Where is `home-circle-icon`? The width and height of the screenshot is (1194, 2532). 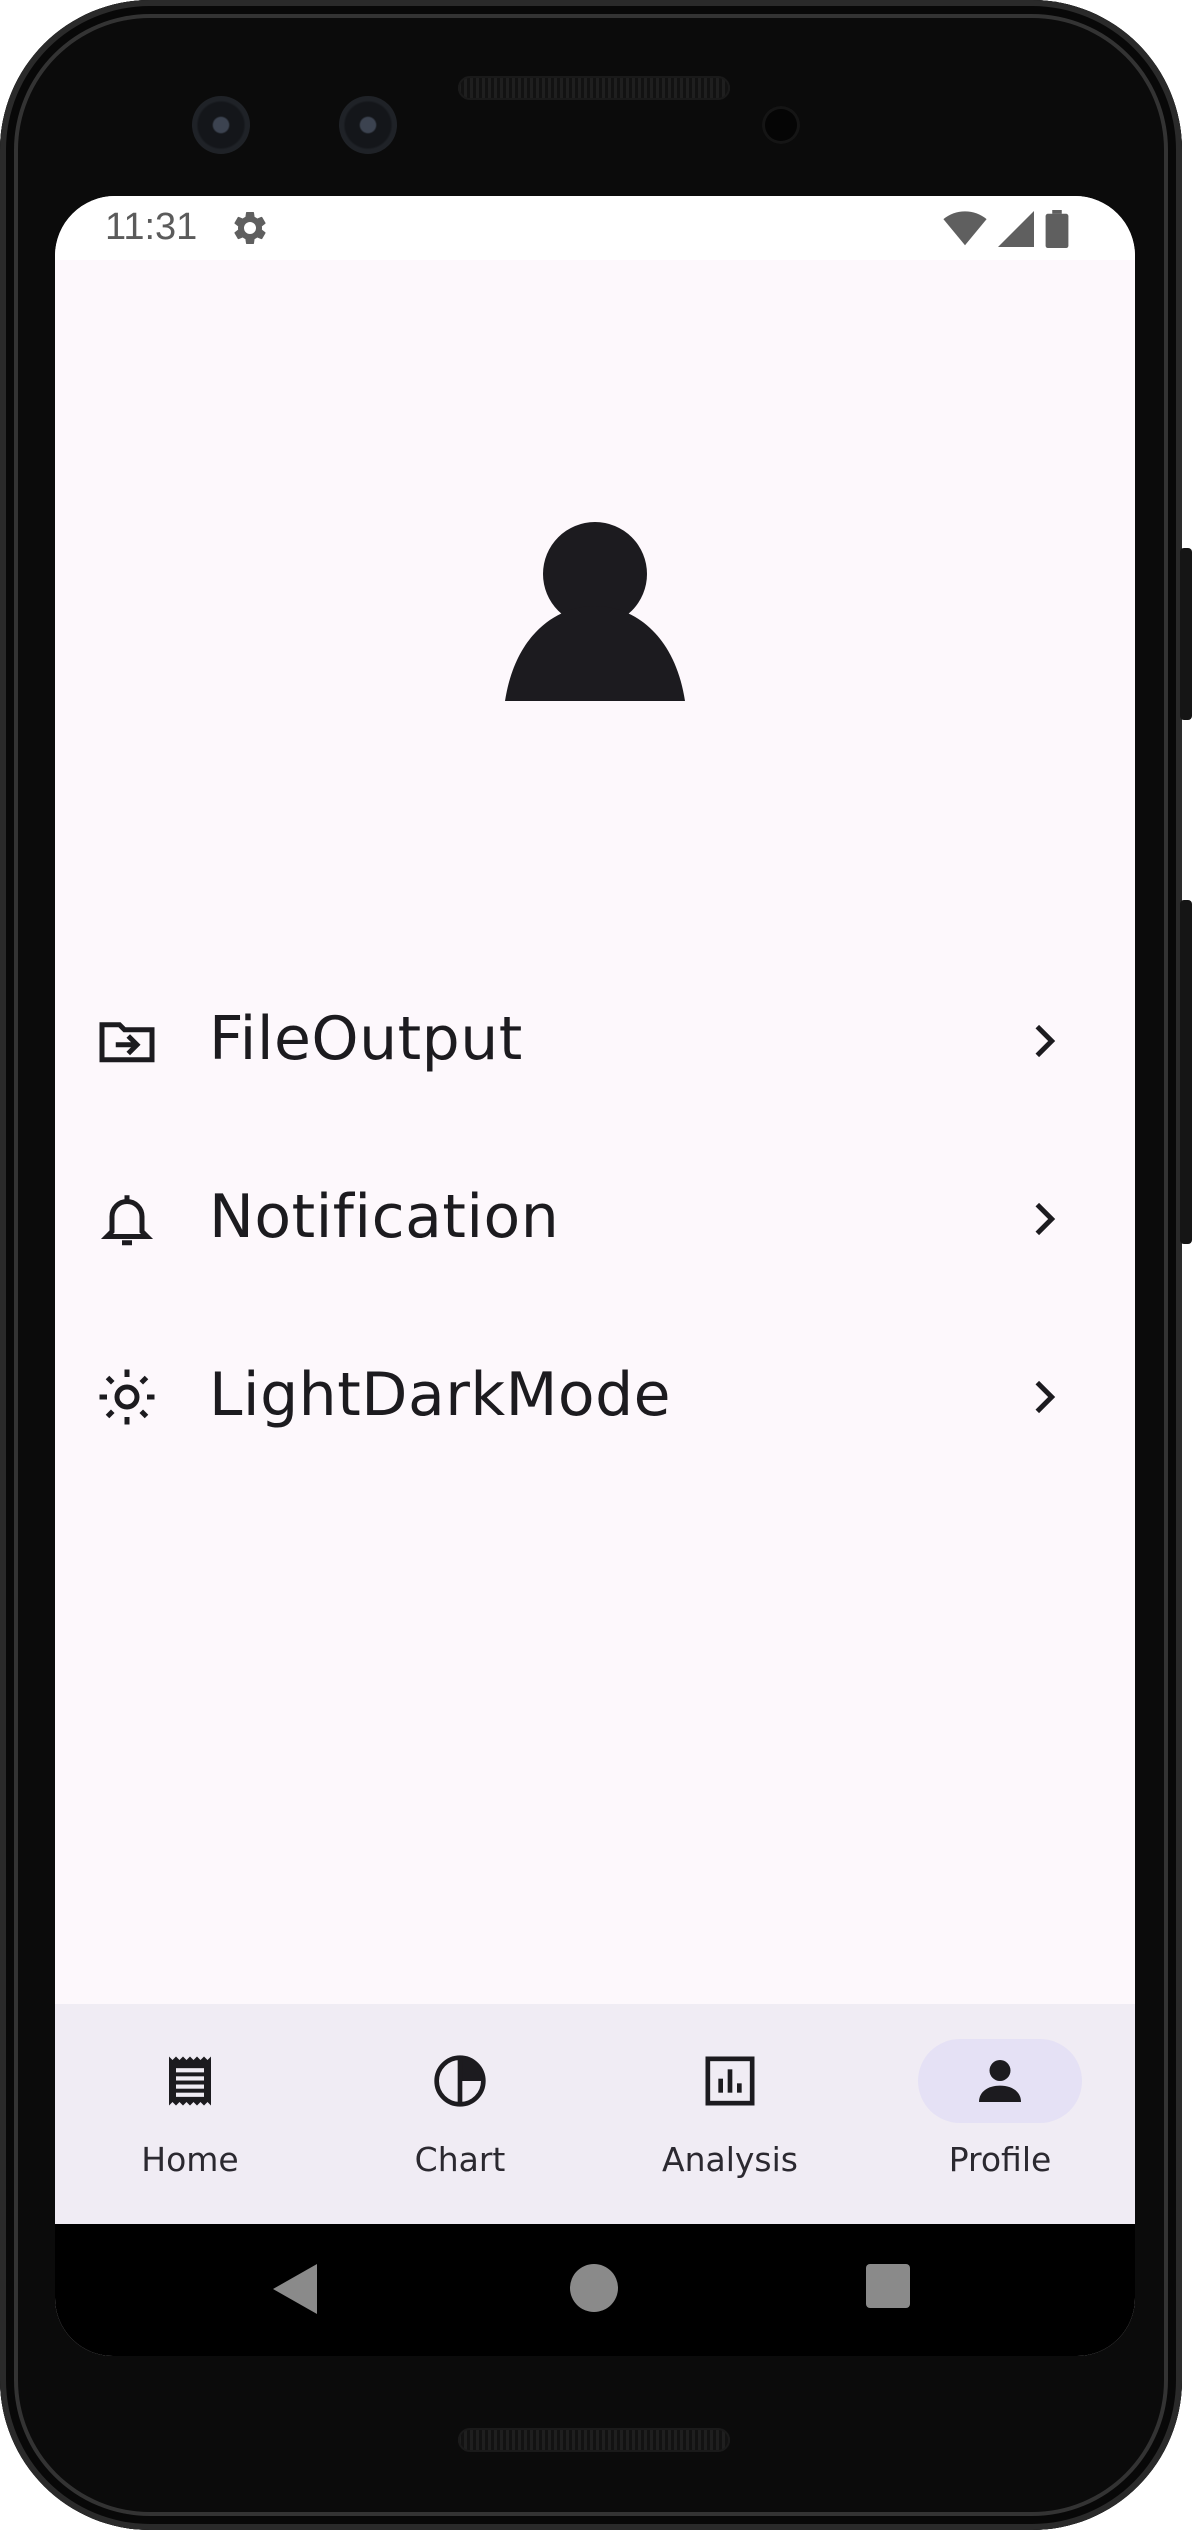 home-circle-icon is located at coordinates (594, 2288).